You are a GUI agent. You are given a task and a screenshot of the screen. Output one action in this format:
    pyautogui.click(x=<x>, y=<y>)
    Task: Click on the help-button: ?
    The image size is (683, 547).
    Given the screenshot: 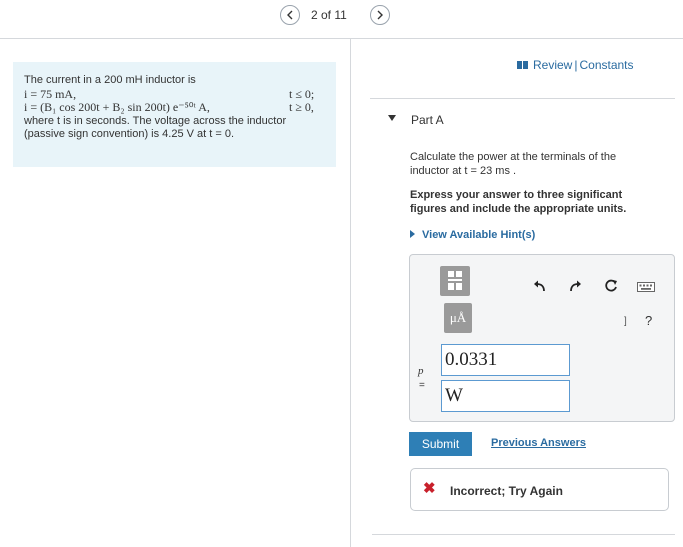 What is the action you would take?
    pyautogui.click(x=648, y=320)
    